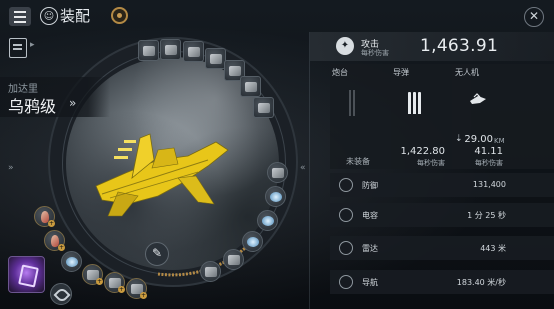 This screenshot has height=309, width=554. I want to click on low-slot-1: +, so click(44, 216).